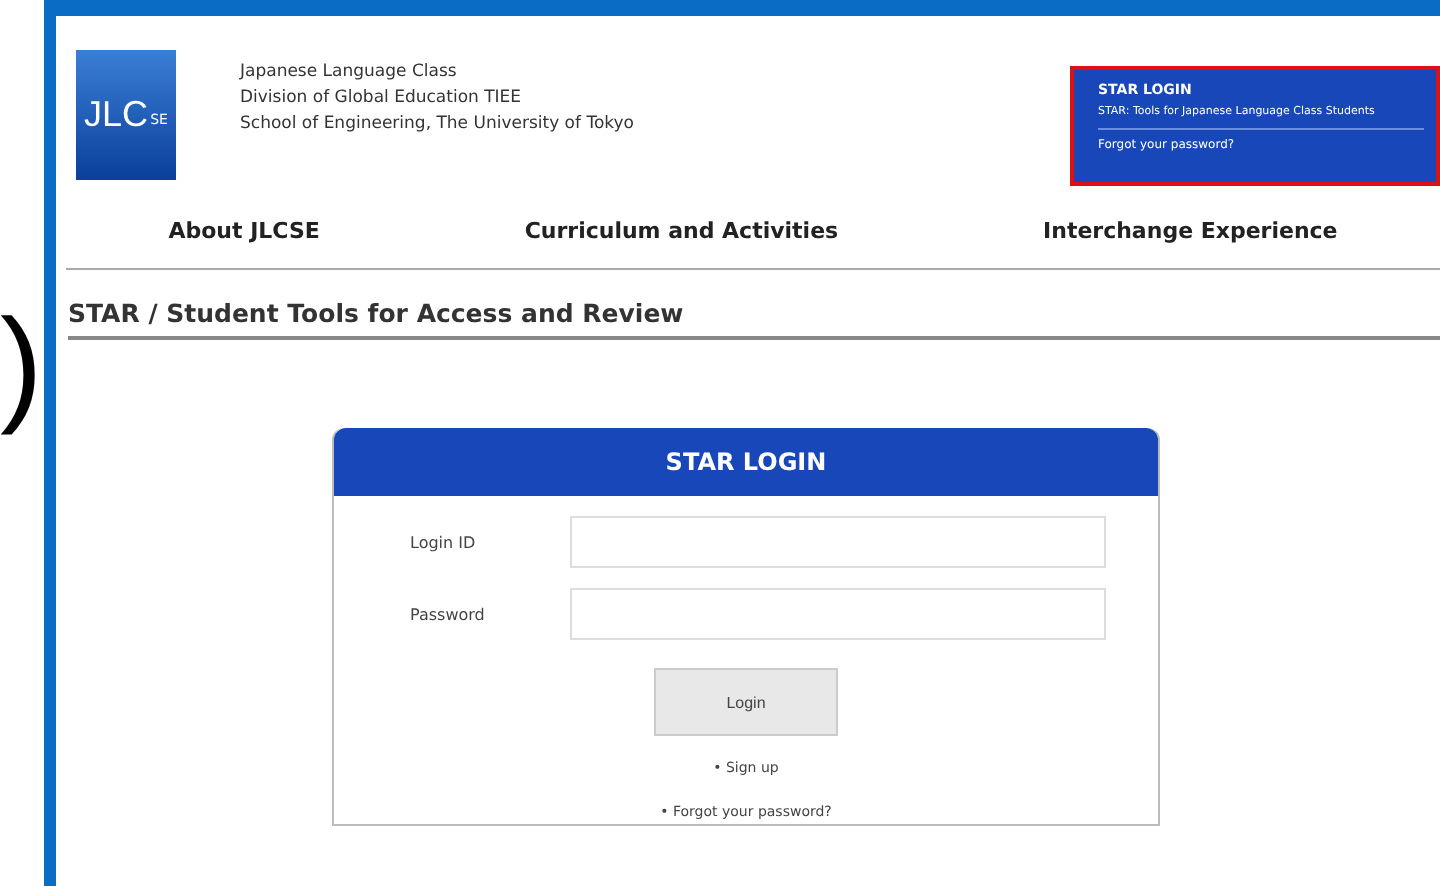  What do you see at coordinates (746, 462) in the screenshot?
I see `card-title: STAR LOGIN` at bounding box center [746, 462].